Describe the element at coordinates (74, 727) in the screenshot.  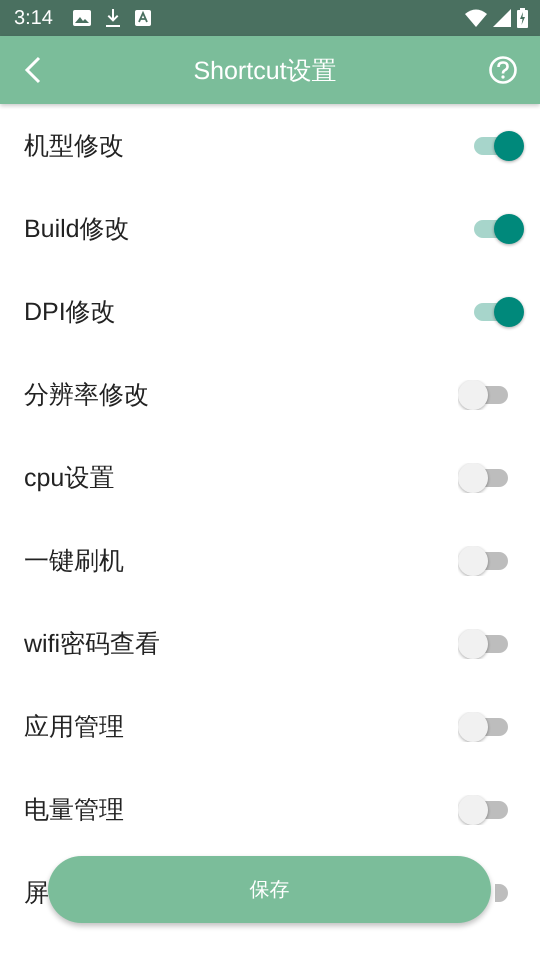
I see `setting-label: 应用管理` at that location.